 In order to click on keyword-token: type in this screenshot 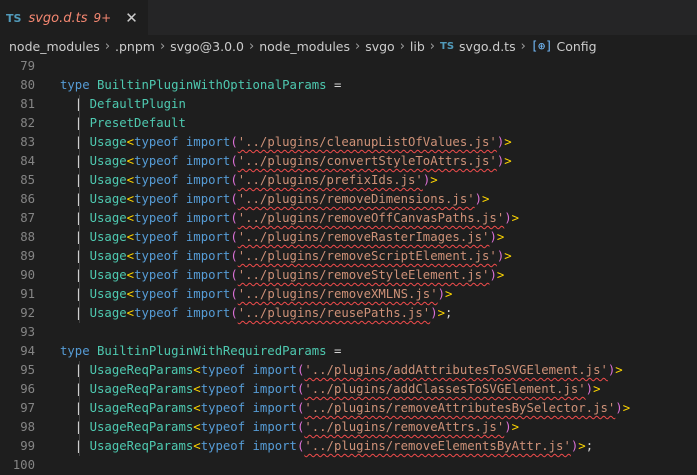, I will do `click(75, 85)`.